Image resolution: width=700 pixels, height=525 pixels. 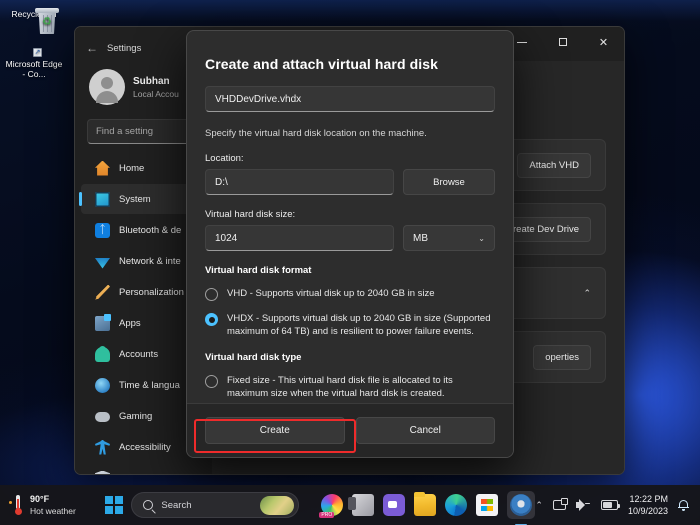 I want to click on clock-time: 12:22 PM, so click(x=648, y=499).